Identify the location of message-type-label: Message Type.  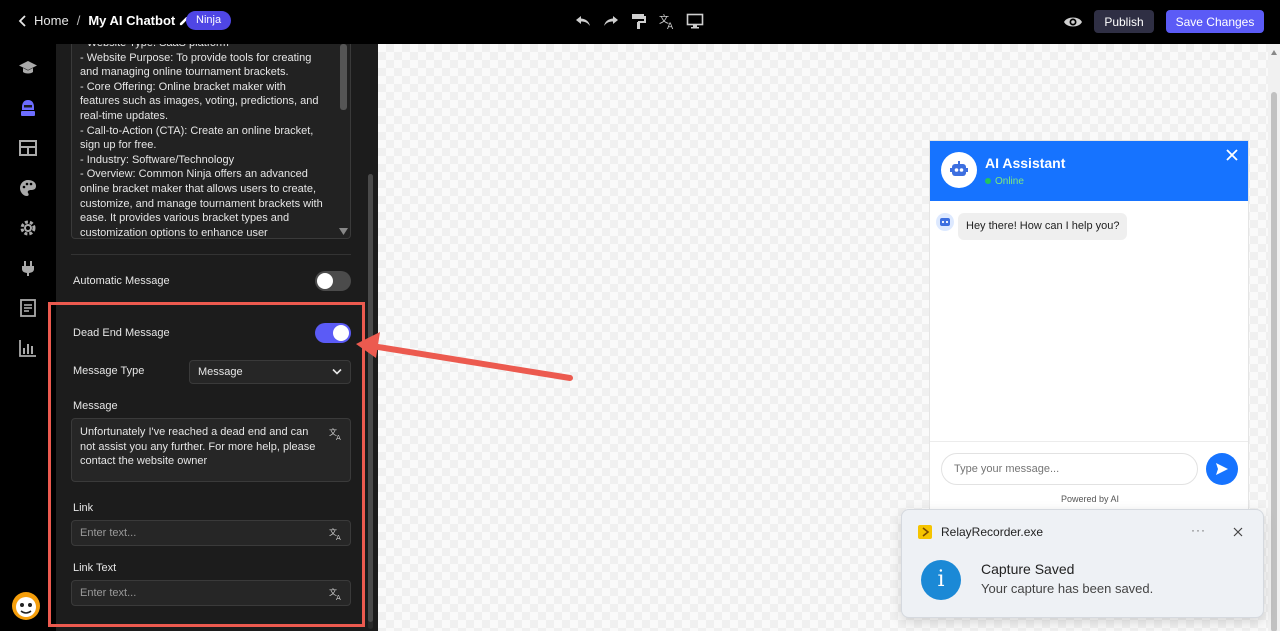
(109, 371).